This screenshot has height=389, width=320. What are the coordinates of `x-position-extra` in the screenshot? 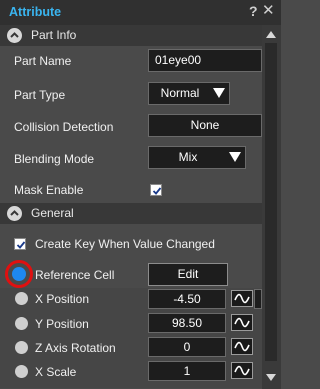 It's located at (258, 299).